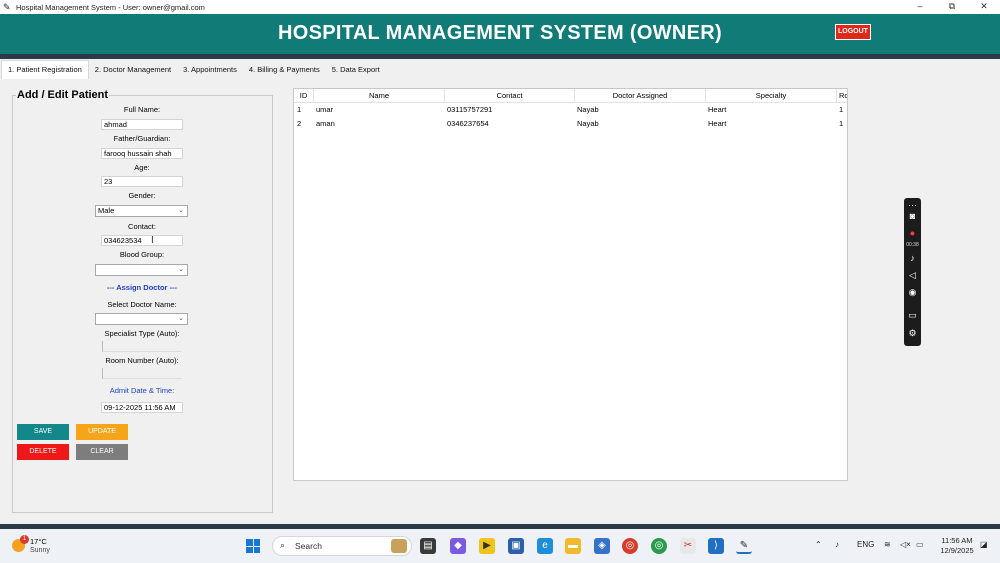  I want to click on save-button: SAVE, so click(43, 432).